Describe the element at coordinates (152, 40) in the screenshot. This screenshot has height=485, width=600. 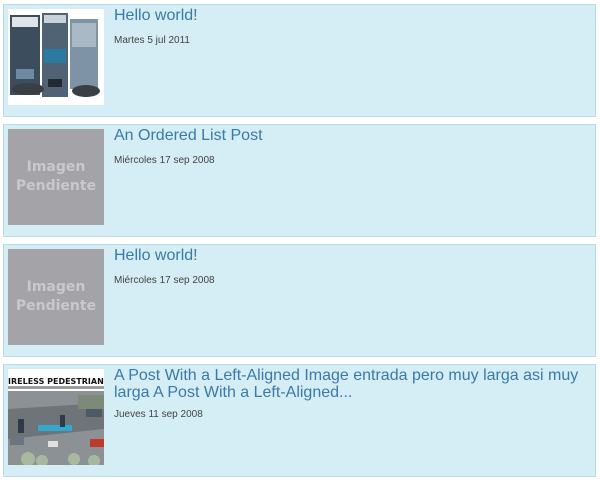
I see `post-date: Martes 5 jul 2011` at that location.